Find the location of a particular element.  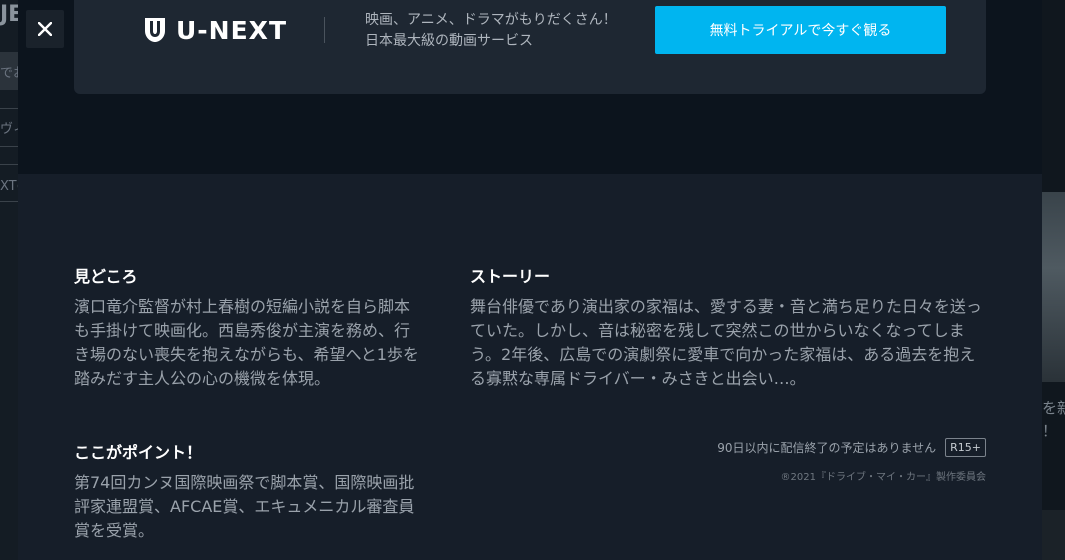

background-page-right: を新 ！ is located at coordinates (1053, 280).